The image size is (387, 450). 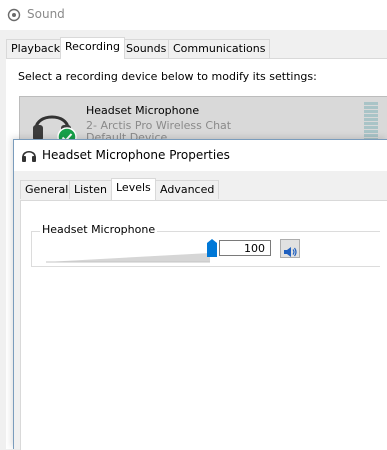 I want to click on tab-communications: Communications, so click(x=219, y=48).